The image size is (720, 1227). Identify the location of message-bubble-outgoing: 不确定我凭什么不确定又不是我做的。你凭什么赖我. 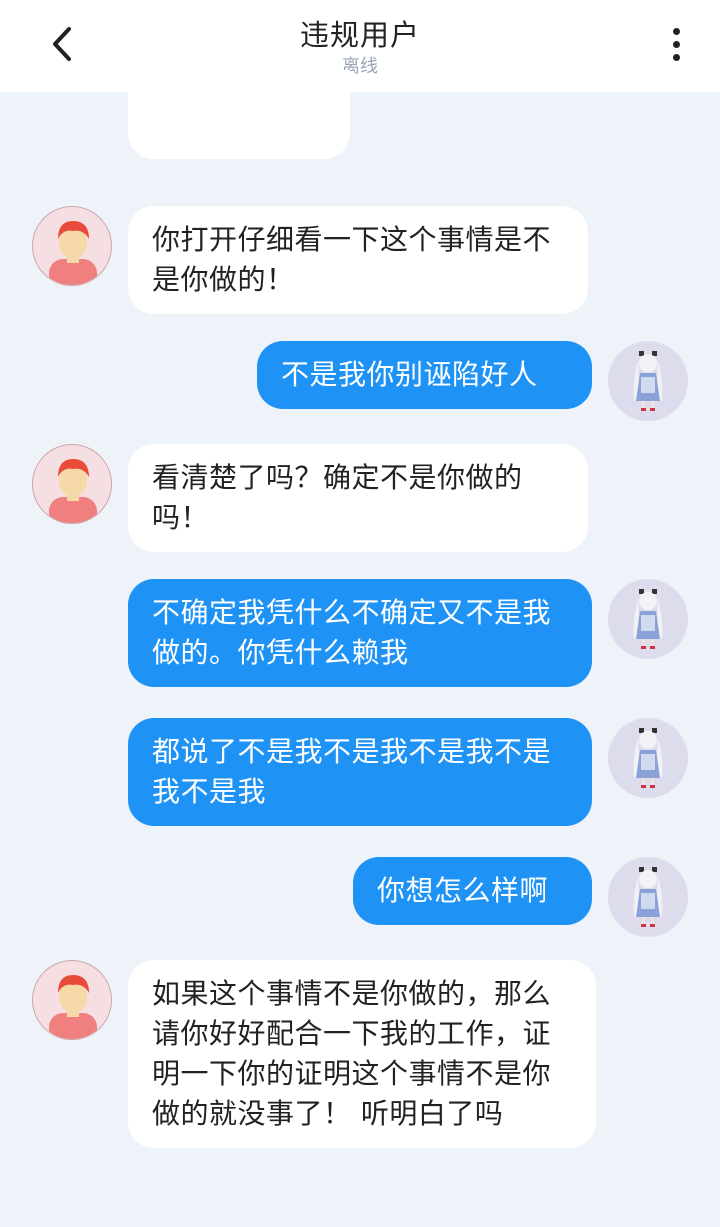
(360, 633).